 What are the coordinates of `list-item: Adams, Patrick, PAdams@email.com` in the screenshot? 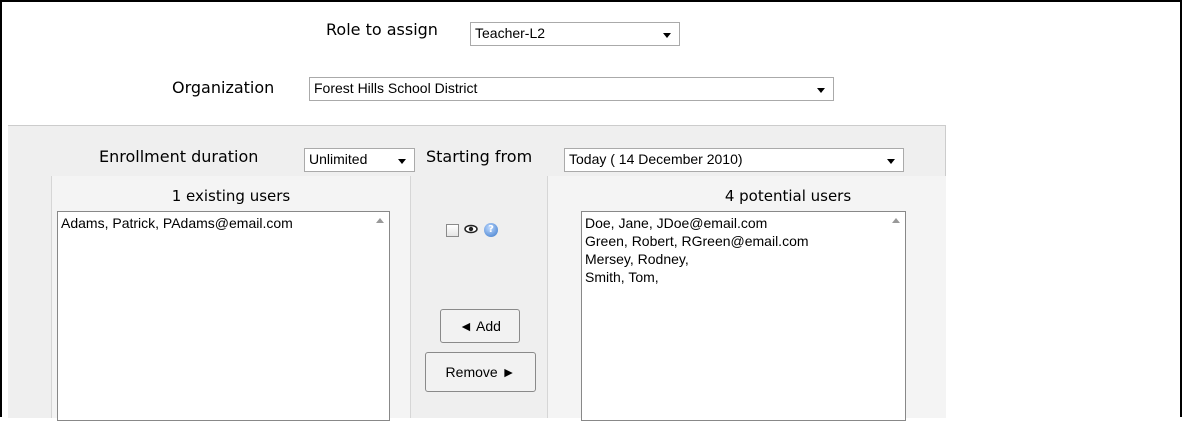 It's located at (223, 223).